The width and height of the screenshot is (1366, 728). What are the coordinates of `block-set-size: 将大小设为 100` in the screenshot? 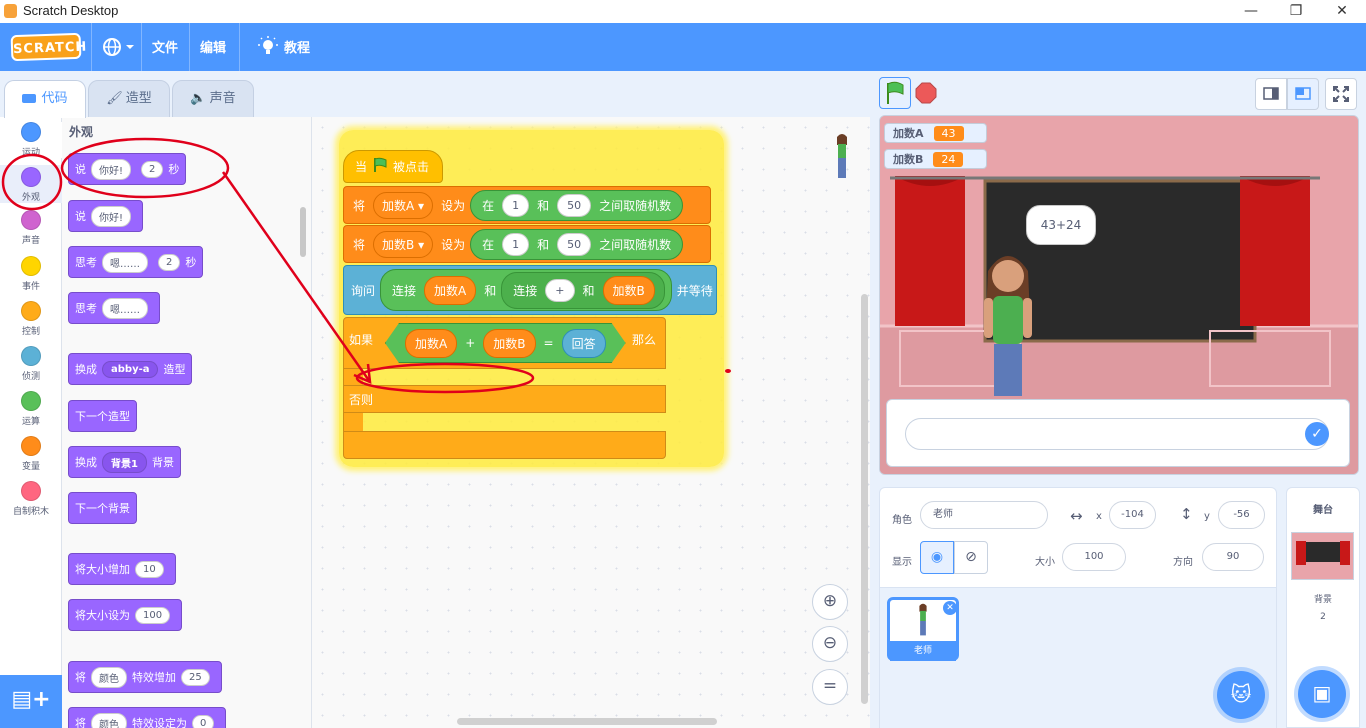 It's located at (125, 615).